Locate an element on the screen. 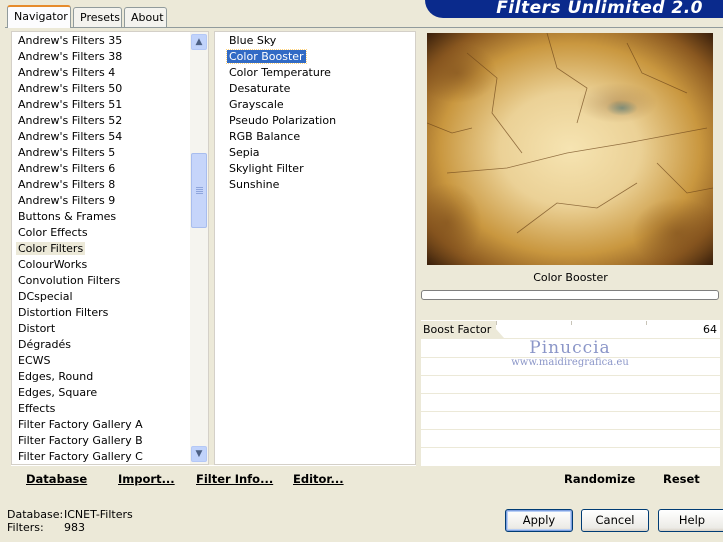 This screenshot has width=723, height=542. filter-item-label: RGB Balance is located at coordinates (265, 136).